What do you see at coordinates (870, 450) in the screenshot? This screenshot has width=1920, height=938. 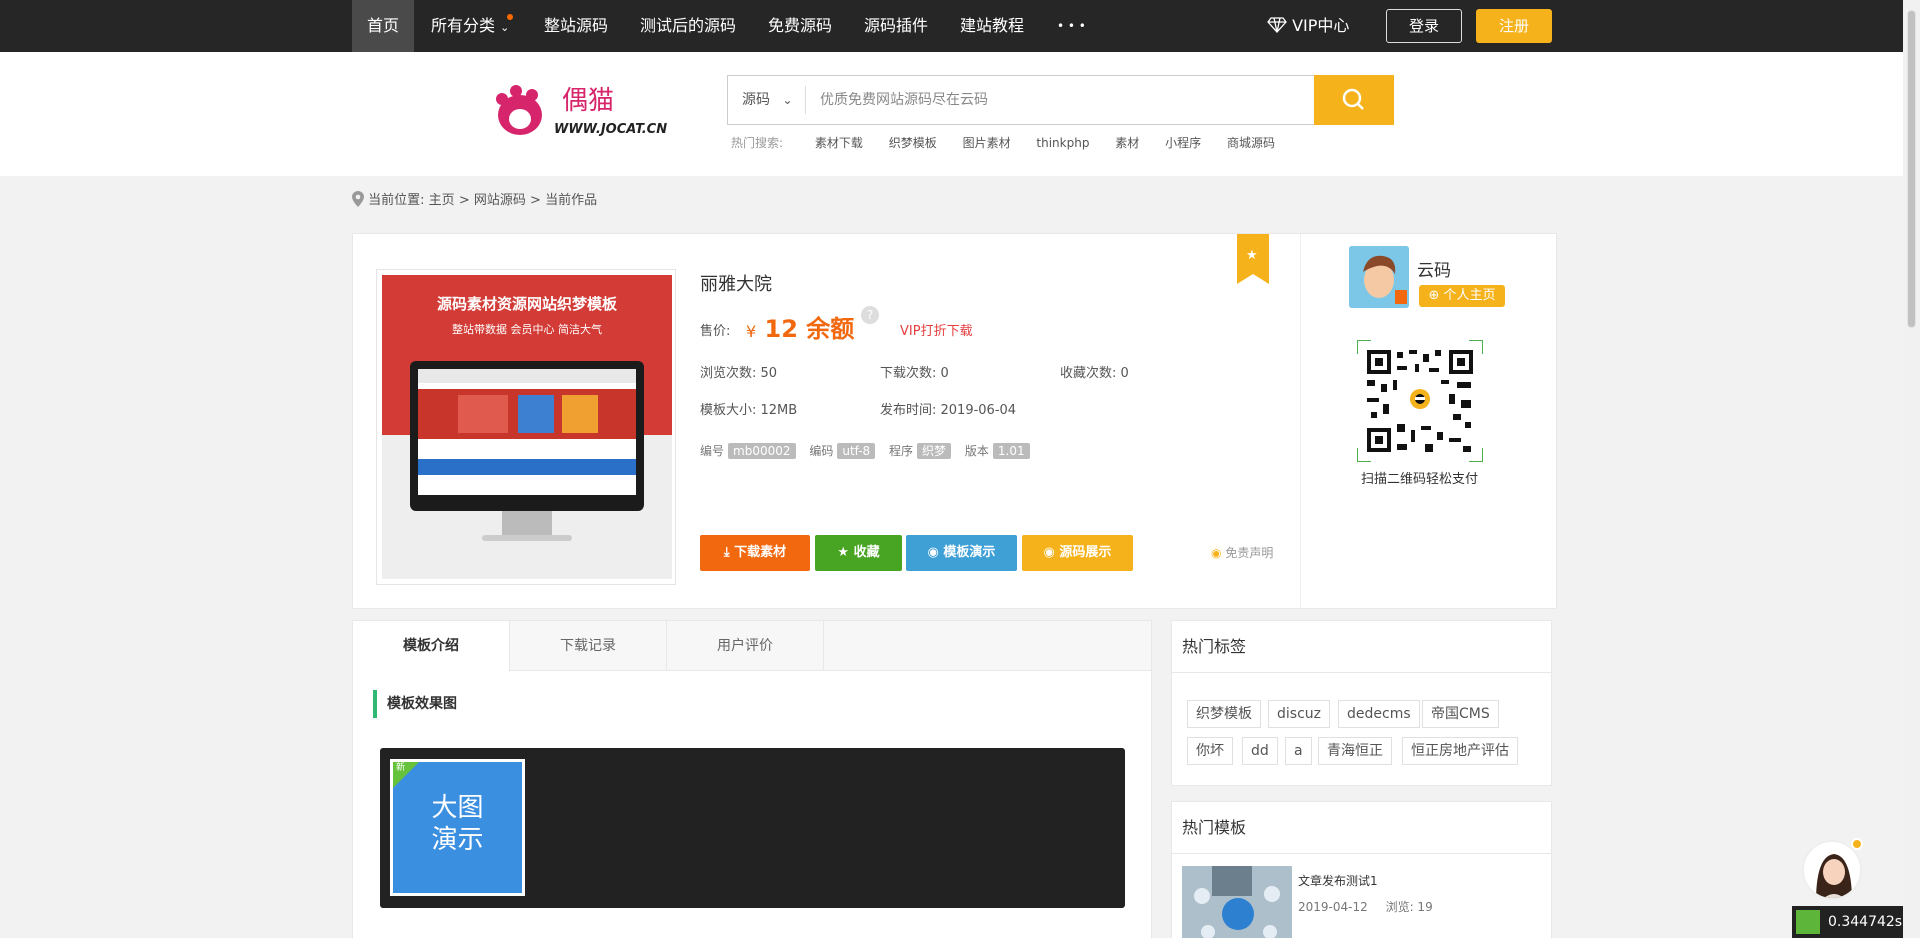 I see `product-attributes: 编号 mb00002 编码 utf-8 程序 织梦 版本 1.01` at bounding box center [870, 450].